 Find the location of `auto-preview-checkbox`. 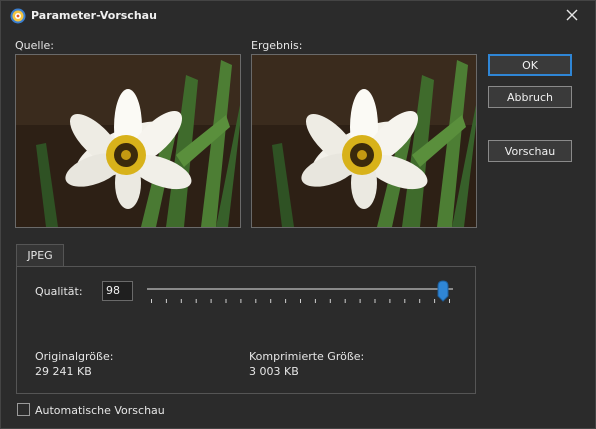

auto-preview-checkbox is located at coordinates (23, 409).